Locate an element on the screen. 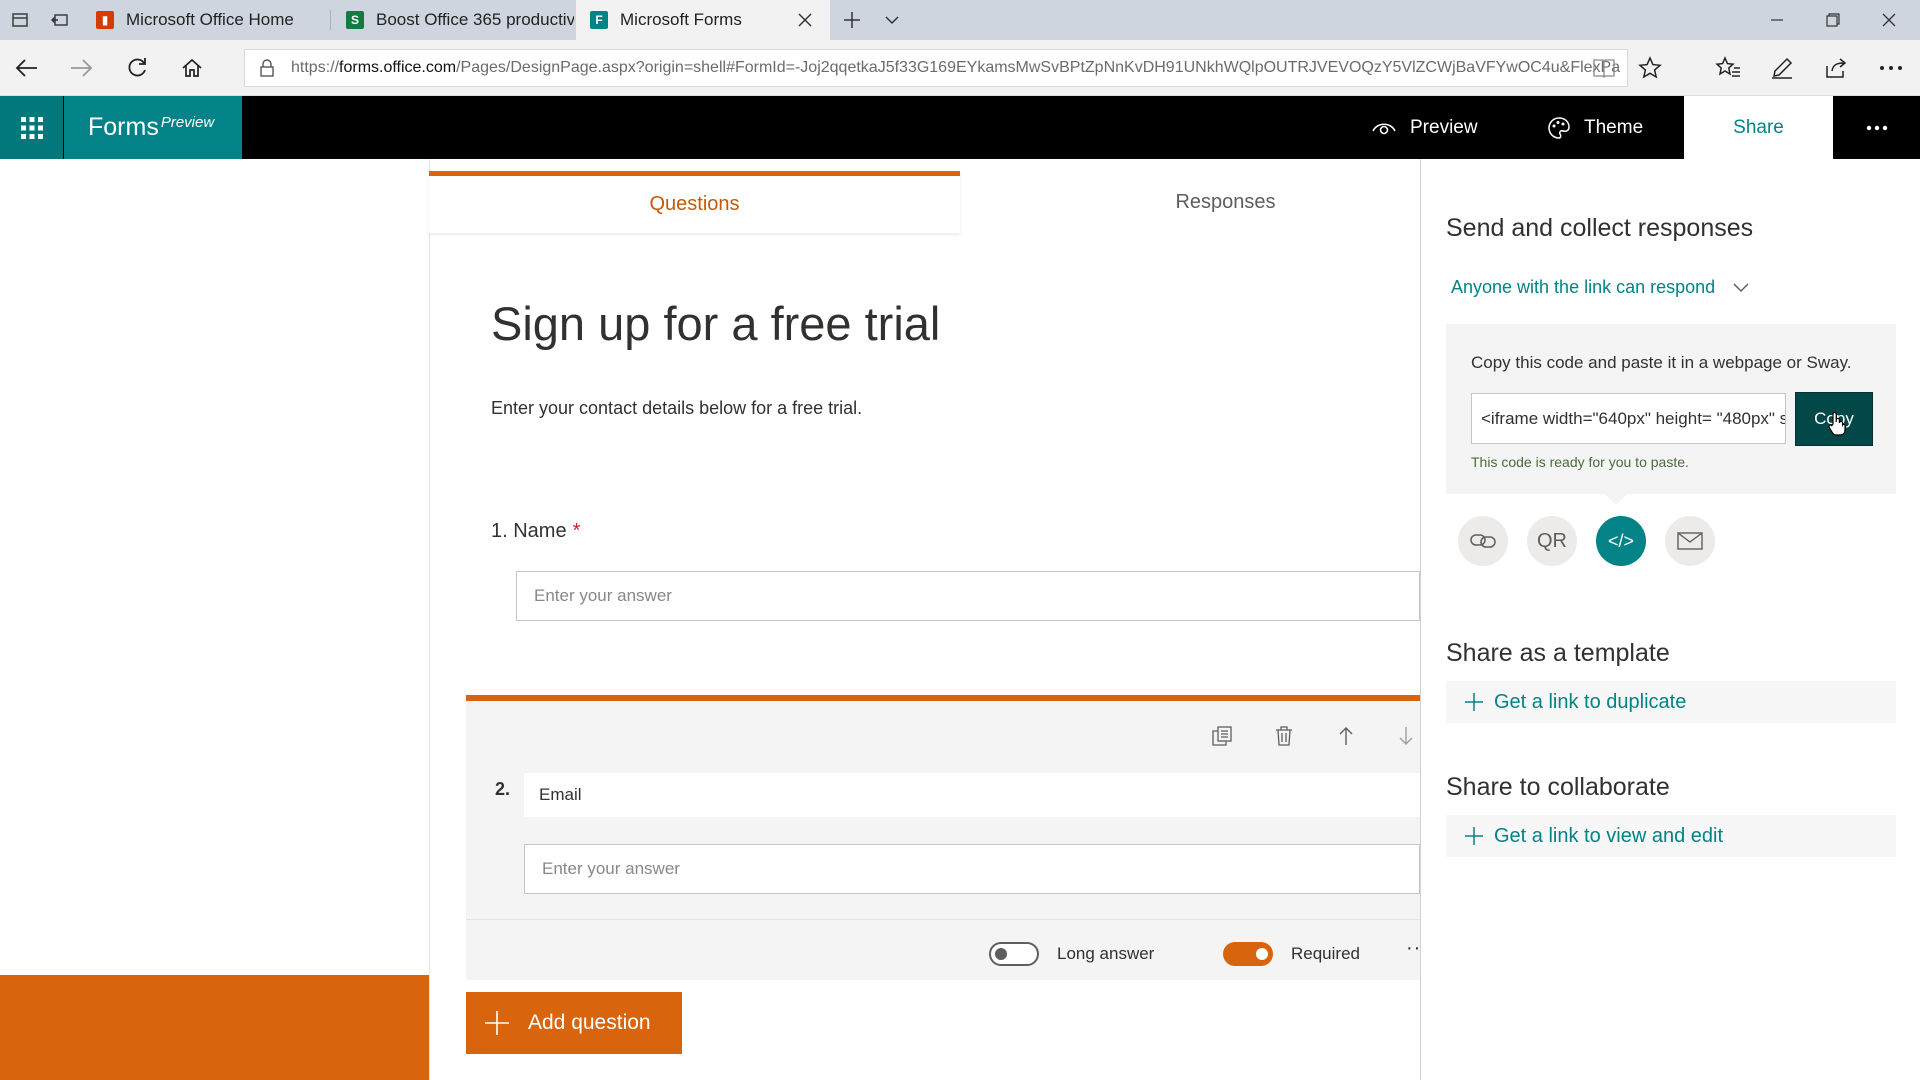 Image resolution: width=1920 pixels, height=1080 pixels. question-1-title: 1. Name is located at coordinates (529, 531).